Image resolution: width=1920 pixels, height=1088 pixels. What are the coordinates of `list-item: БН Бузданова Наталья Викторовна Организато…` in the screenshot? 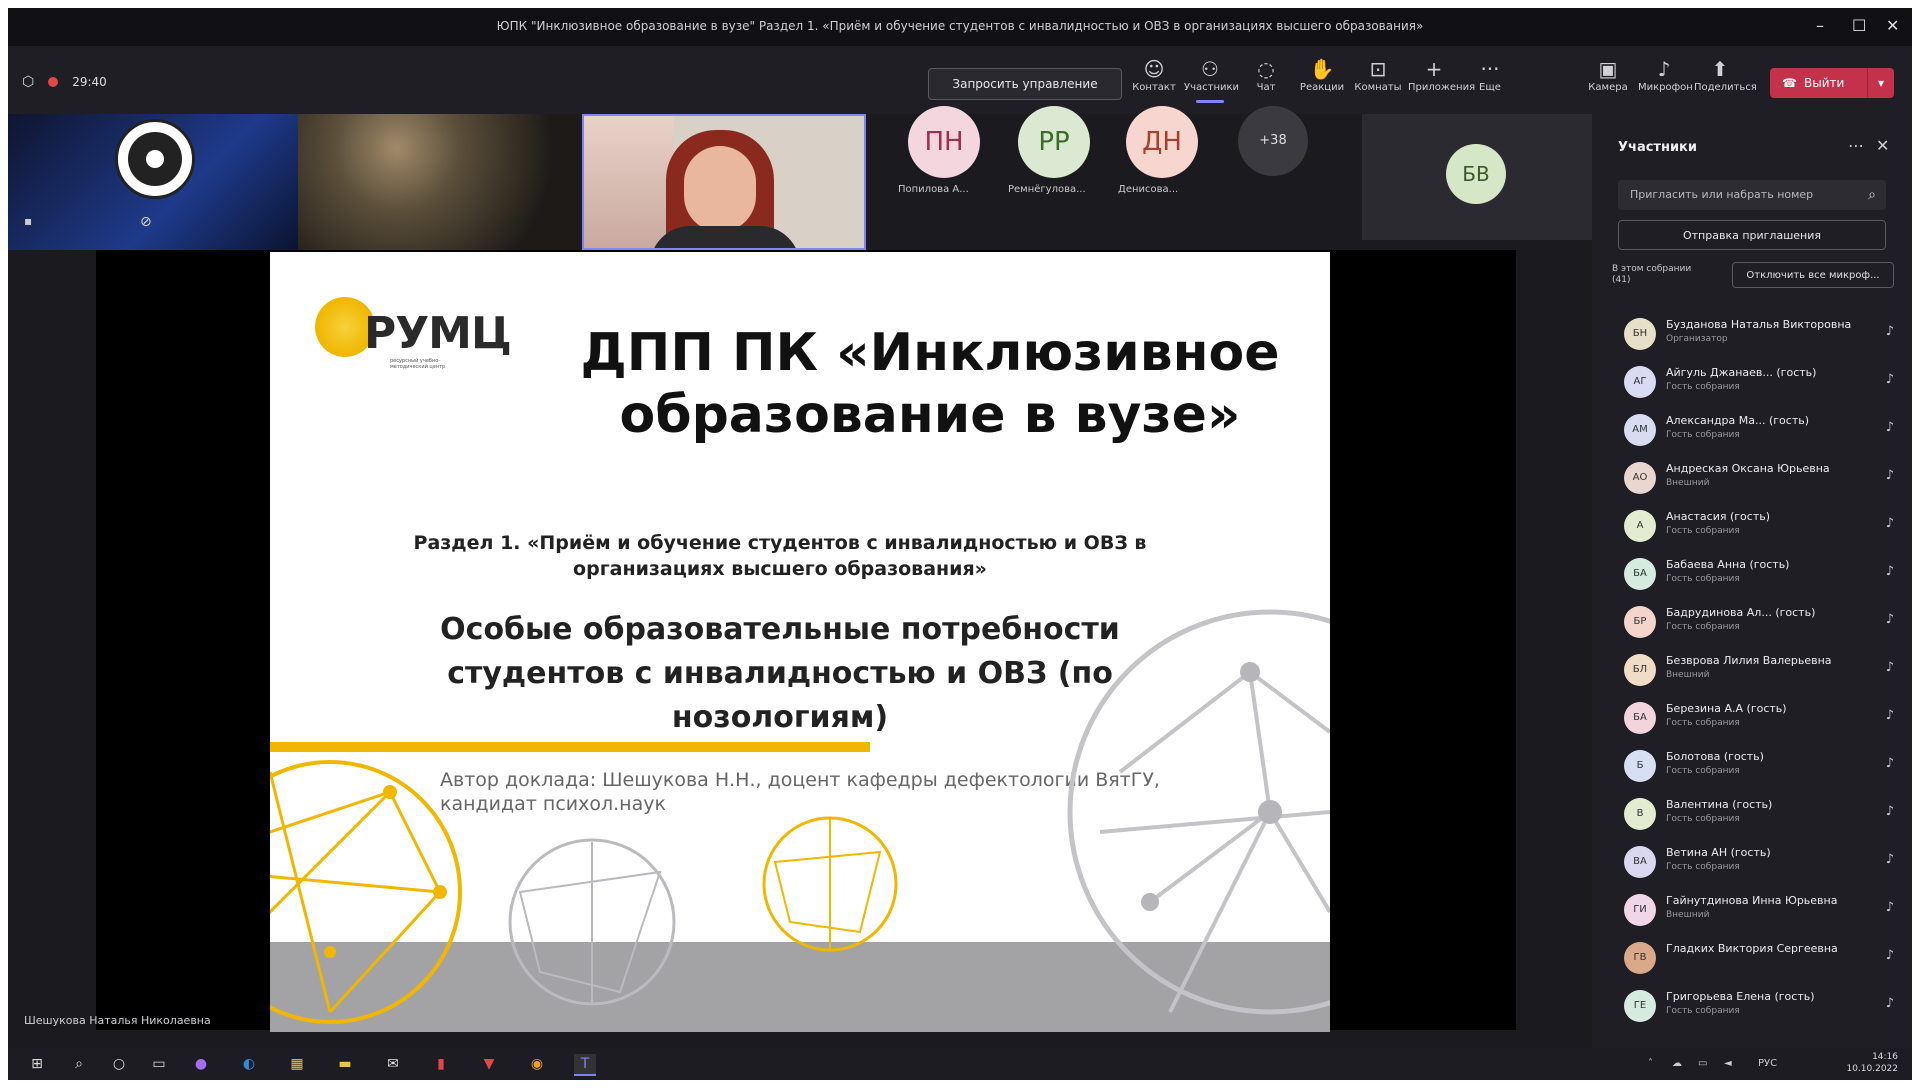 It's located at (1752, 336).